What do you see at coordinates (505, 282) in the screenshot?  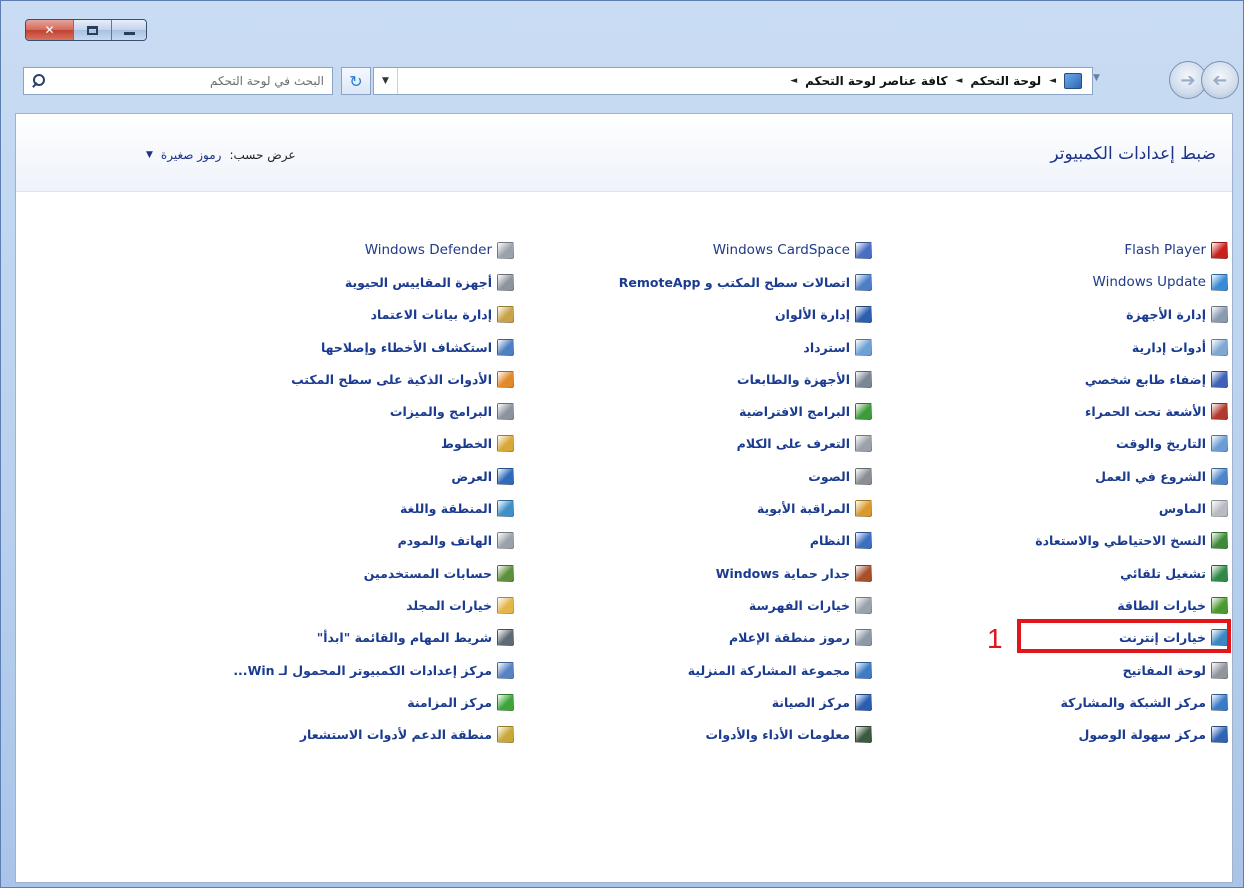 I see `biometric-devices-icon` at bounding box center [505, 282].